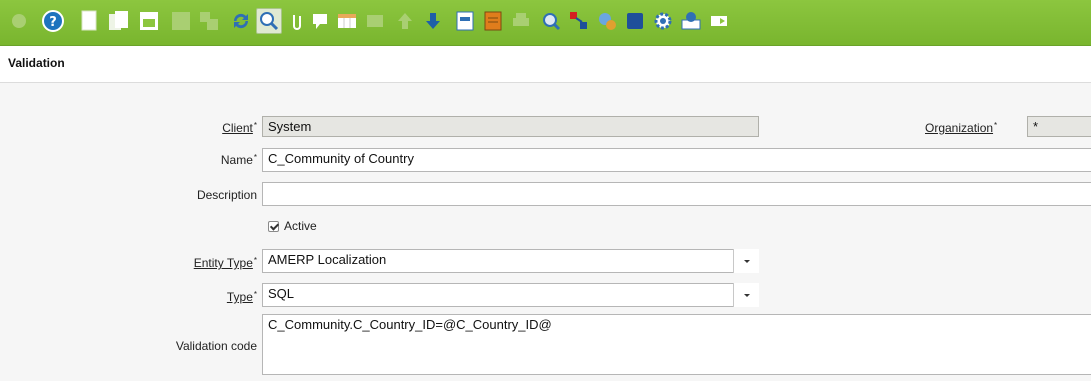 This screenshot has width=1091, height=381. What do you see at coordinates (510, 126) in the screenshot?
I see `client-field: System` at bounding box center [510, 126].